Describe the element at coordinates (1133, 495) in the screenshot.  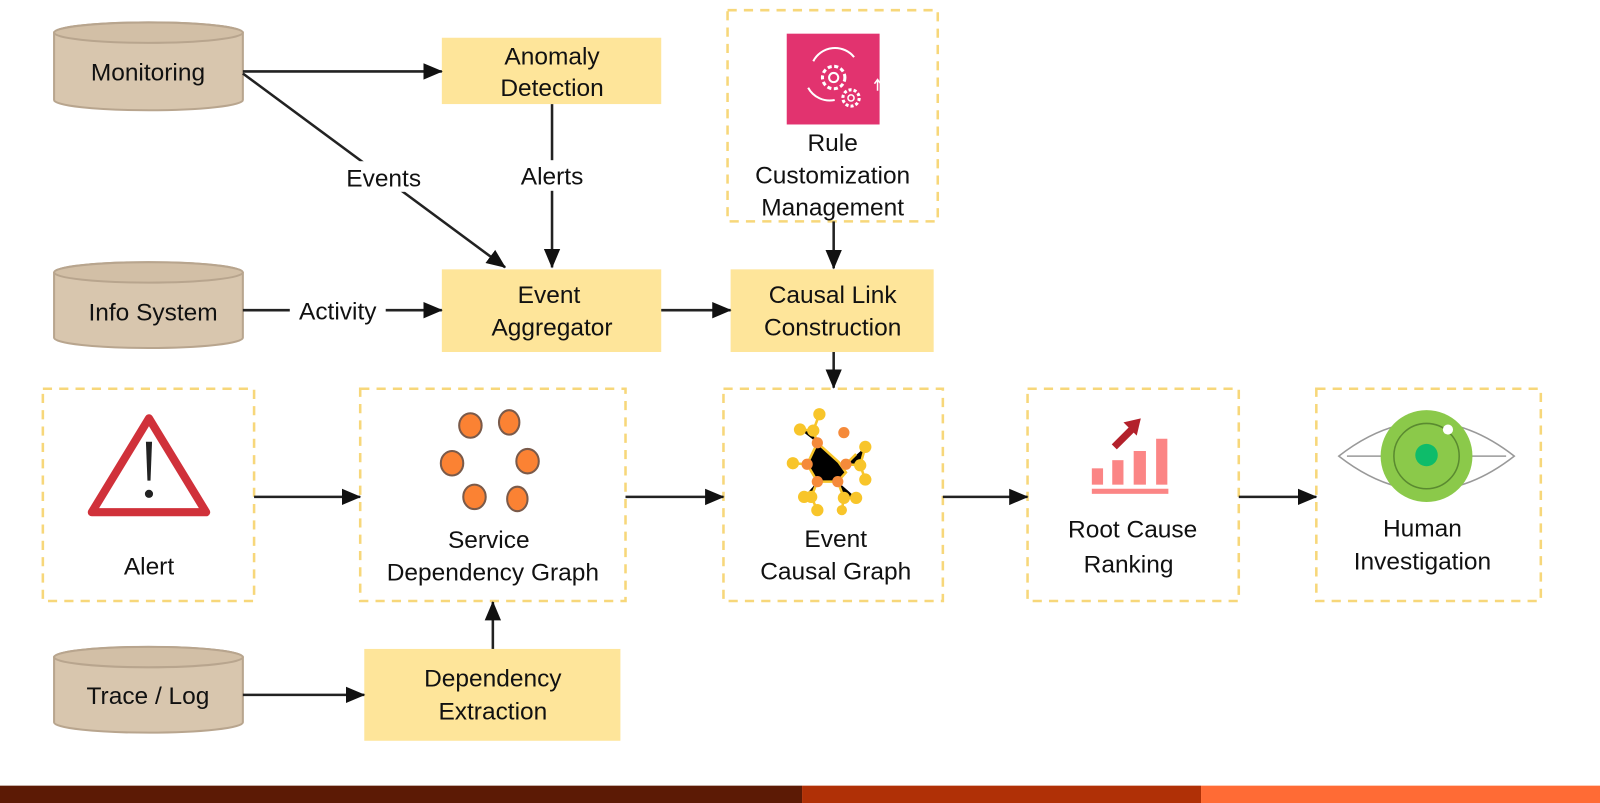
I see `root-cause-ranking-node: Root Cause Ranking` at that location.